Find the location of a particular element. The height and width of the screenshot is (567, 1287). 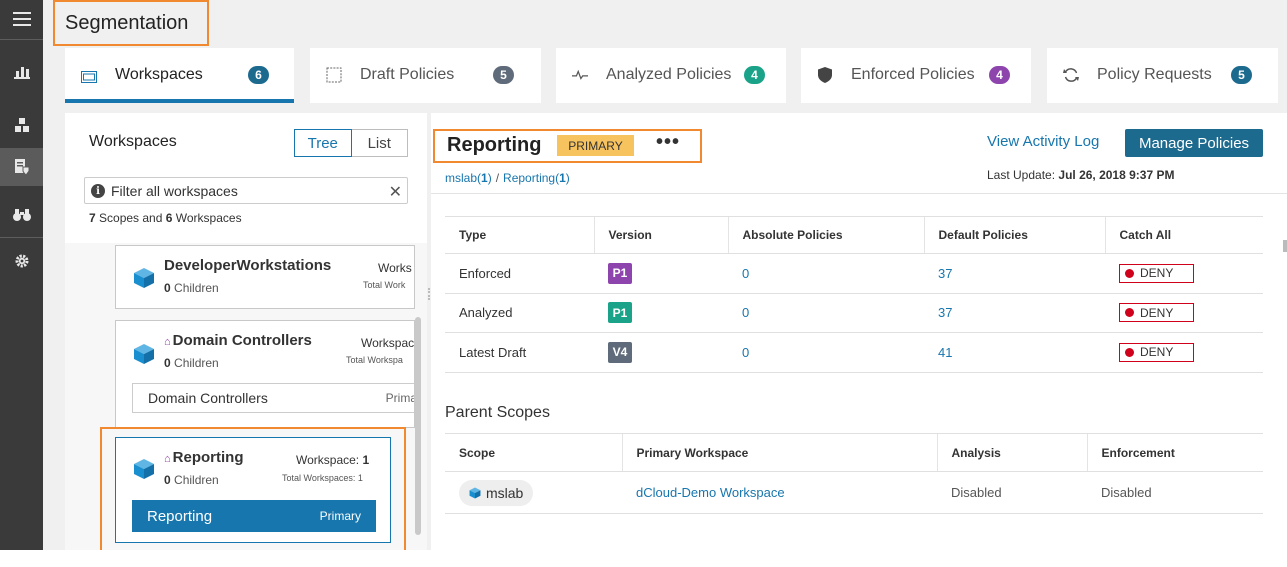

page-title: Segmentation is located at coordinates (131, 23).